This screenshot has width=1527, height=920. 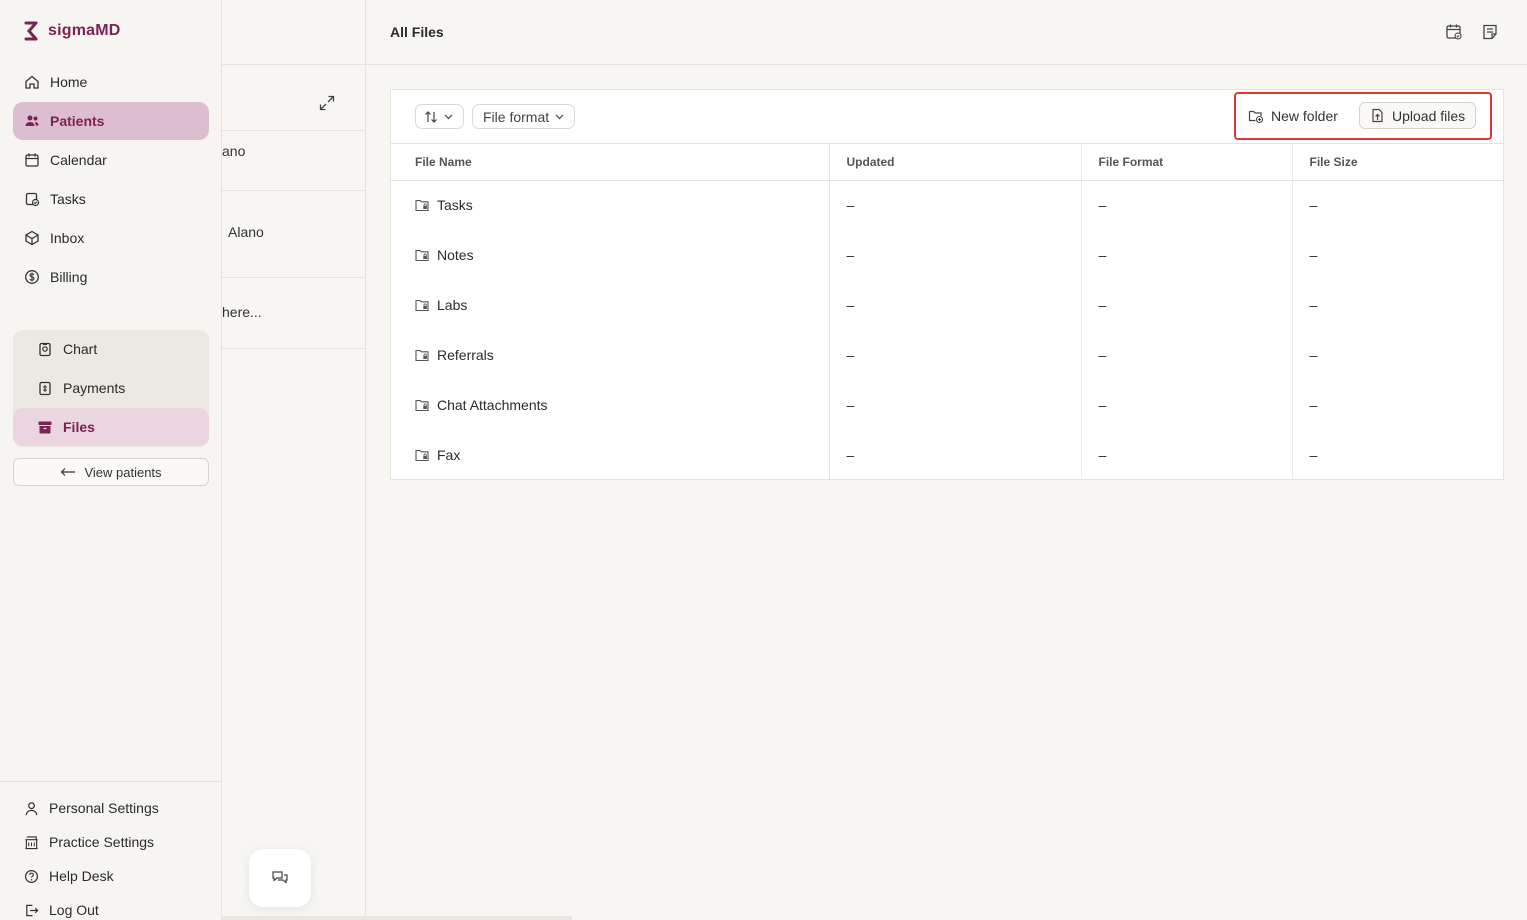 I want to click on brand-name: sigmaMD, so click(x=84, y=30).